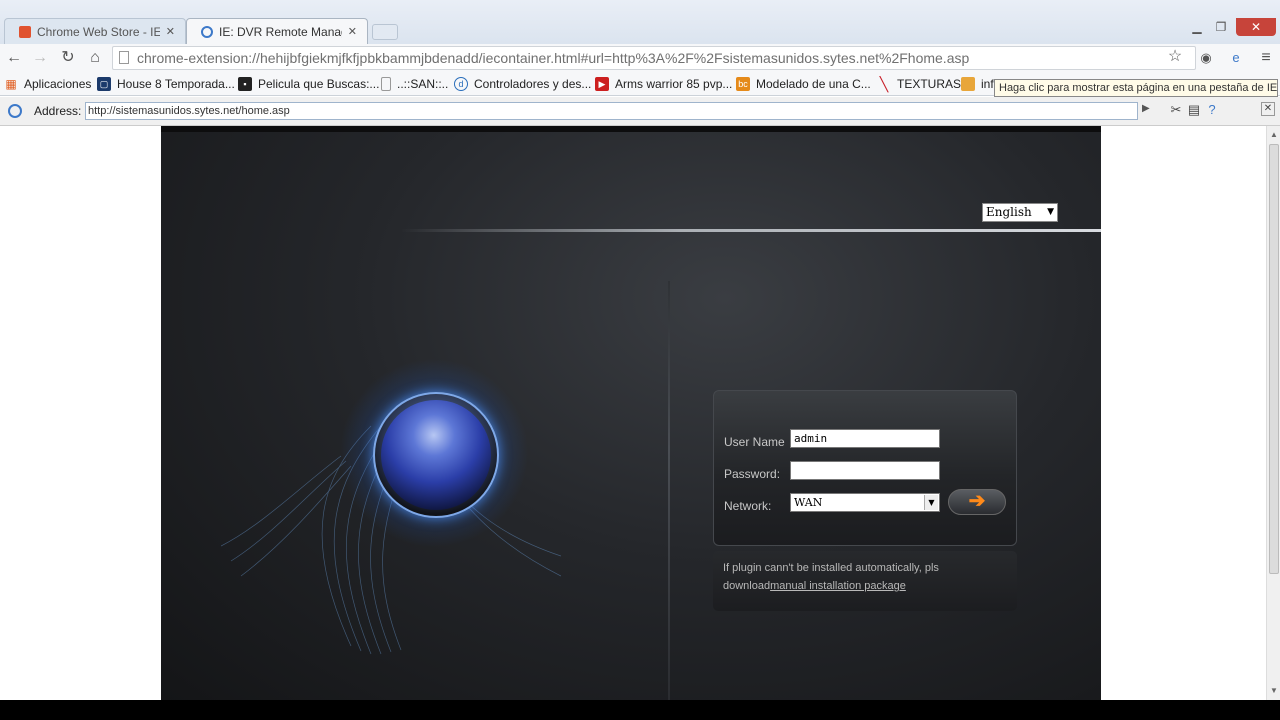  Describe the element at coordinates (752, 474) in the screenshot. I see `password-label: Password:` at that location.